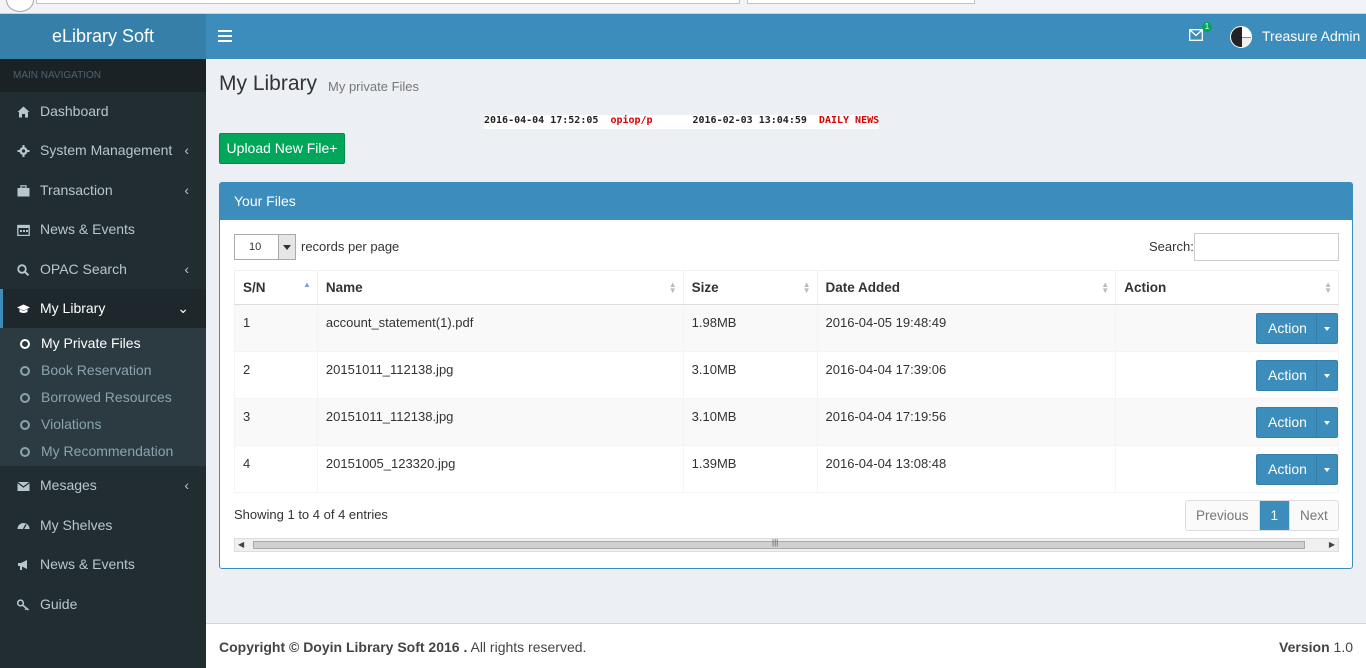 This screenshot has width=1366, height=668. I want to click on scroll-left-icon: ◀, so click(241, 544).